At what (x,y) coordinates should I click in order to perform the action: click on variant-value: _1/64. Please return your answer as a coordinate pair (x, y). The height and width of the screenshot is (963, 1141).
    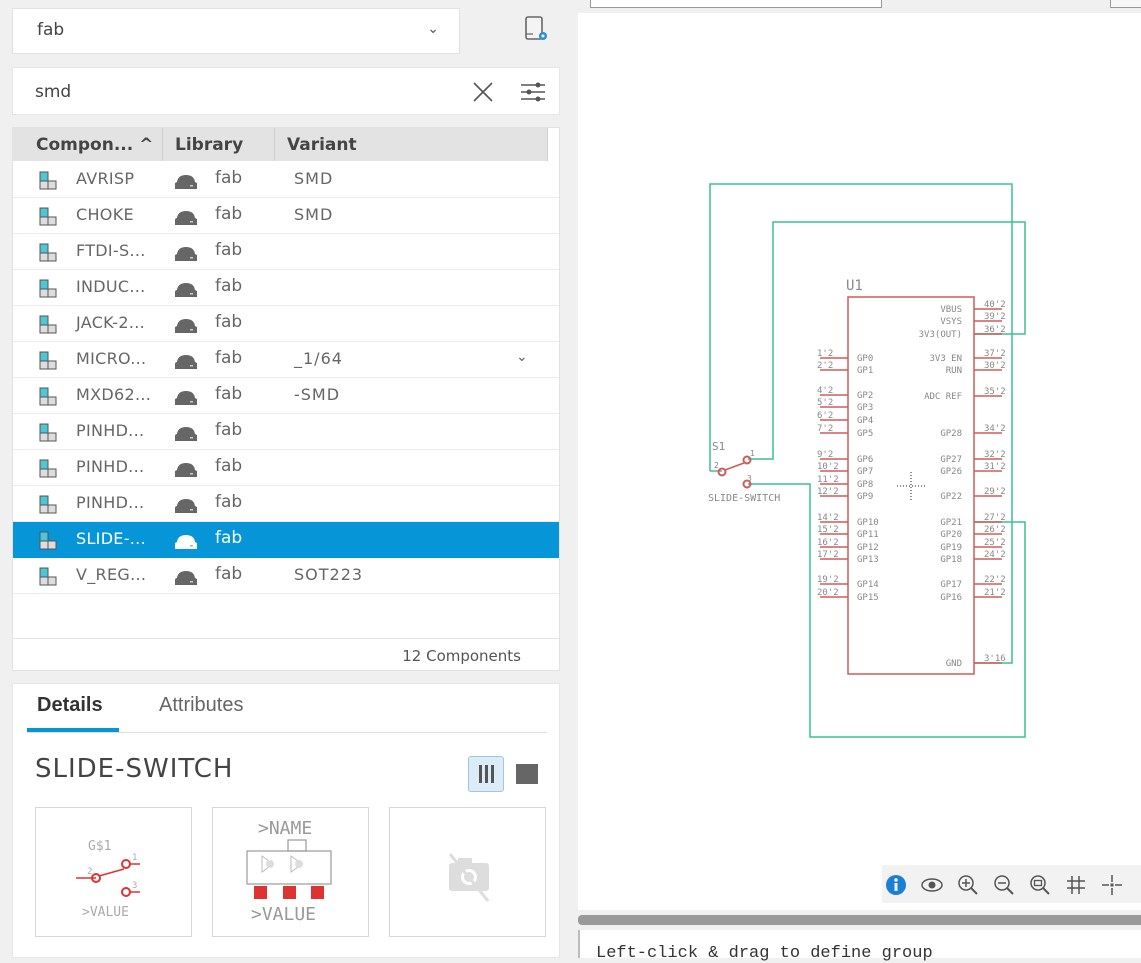
    Looking at the image, I should click on (318, 358).